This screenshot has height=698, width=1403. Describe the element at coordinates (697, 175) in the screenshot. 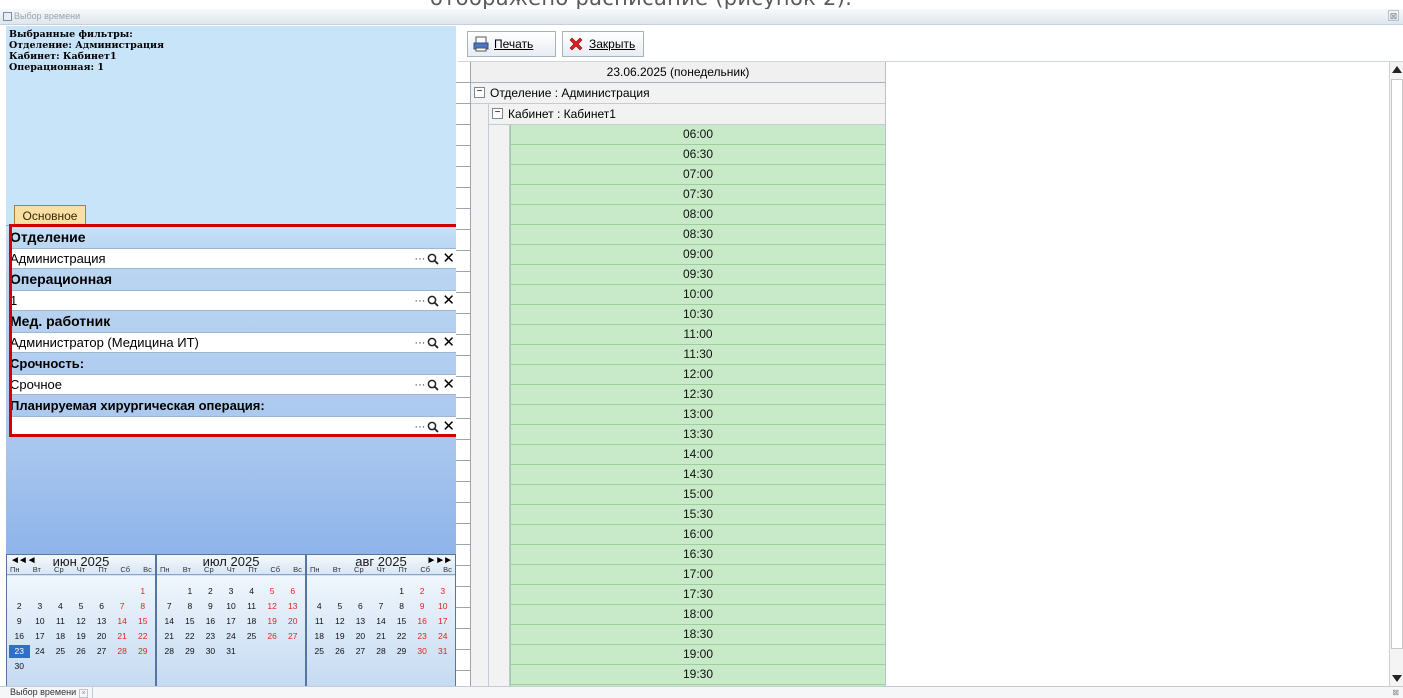

I see `time-slot: 07:00` at that location.